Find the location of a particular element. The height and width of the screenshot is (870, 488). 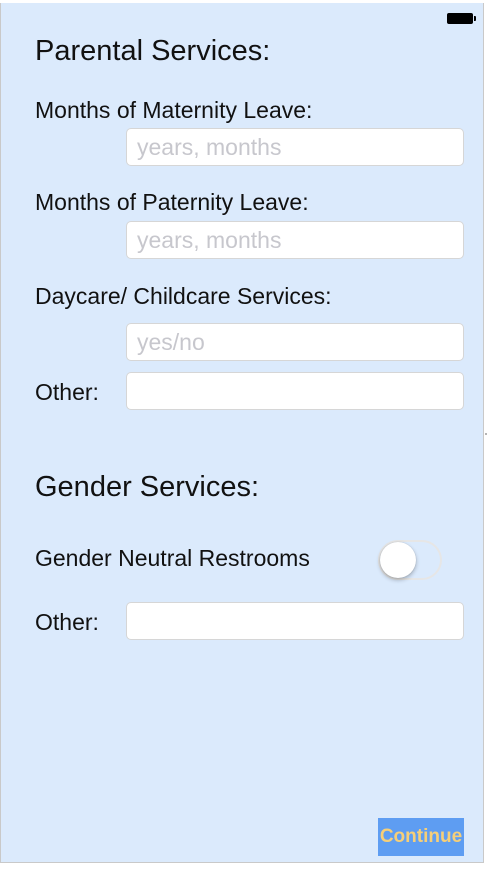

paternity-leave-label: Months of Paternity Leave: is located at coordinates (172, 202).